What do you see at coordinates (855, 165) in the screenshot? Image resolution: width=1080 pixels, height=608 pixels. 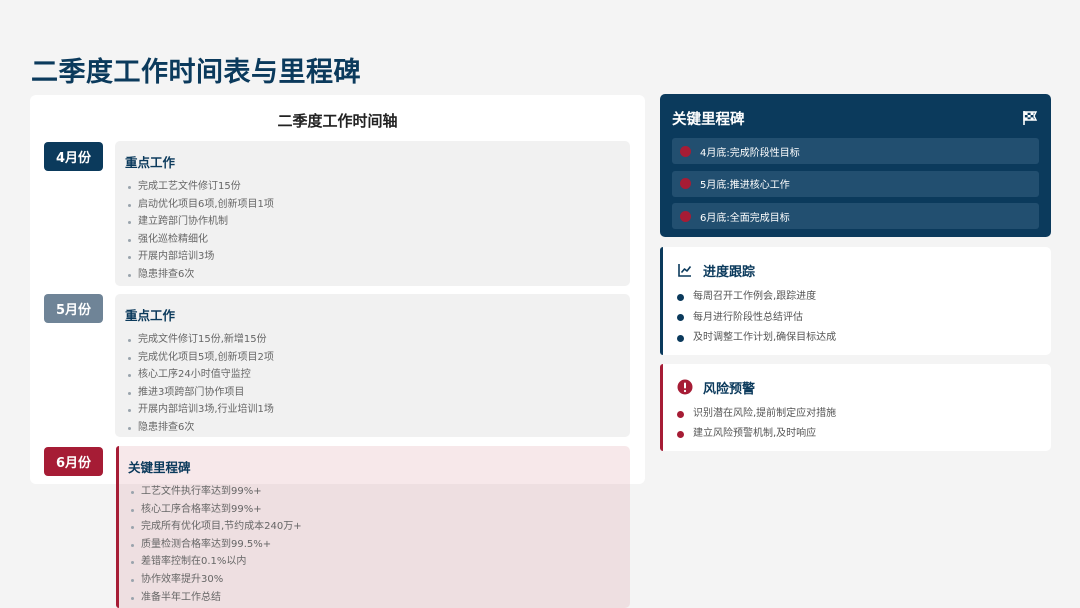 I see `milestone-card: 关键里程碑 4月底:完成阶段性目标 5月底:推进核心工作 6月底:全面完成目标` at bounding box center [855, 165].